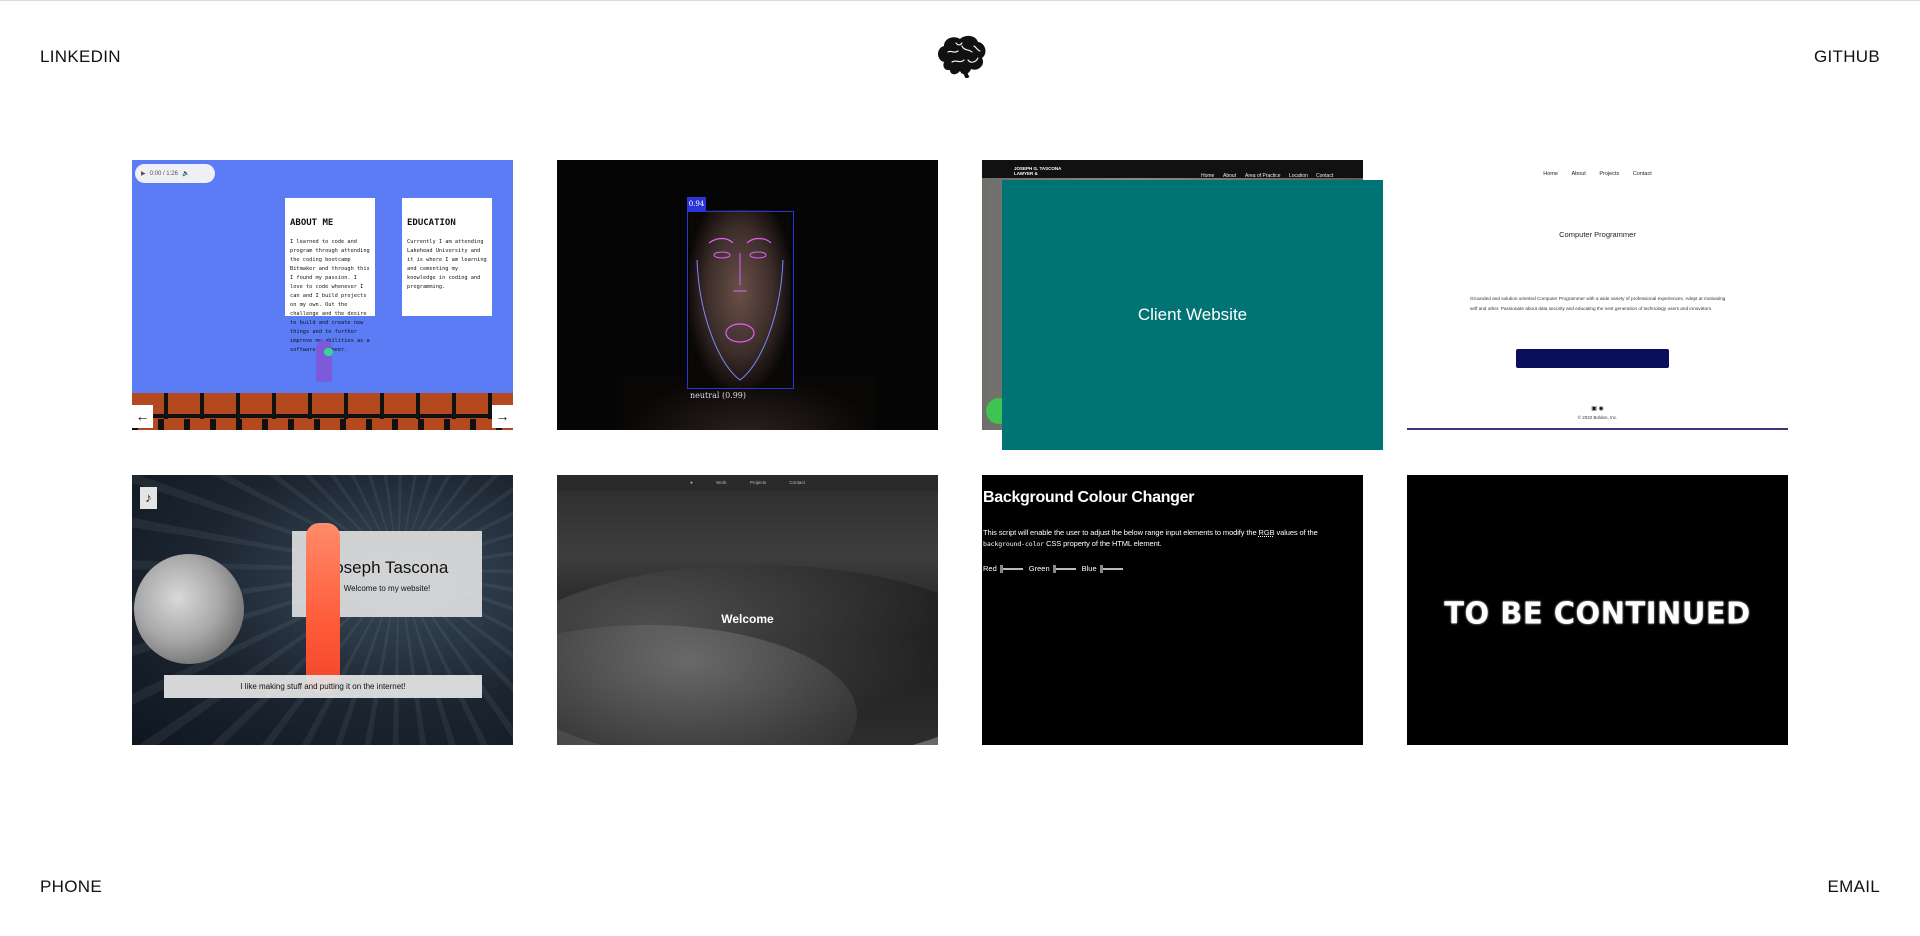 The height and width of the screenshot is (936, 1920). What do you see at coordinates (960, 0) in the screenshot?
I see `top-border` at bounding box center [960, 0].